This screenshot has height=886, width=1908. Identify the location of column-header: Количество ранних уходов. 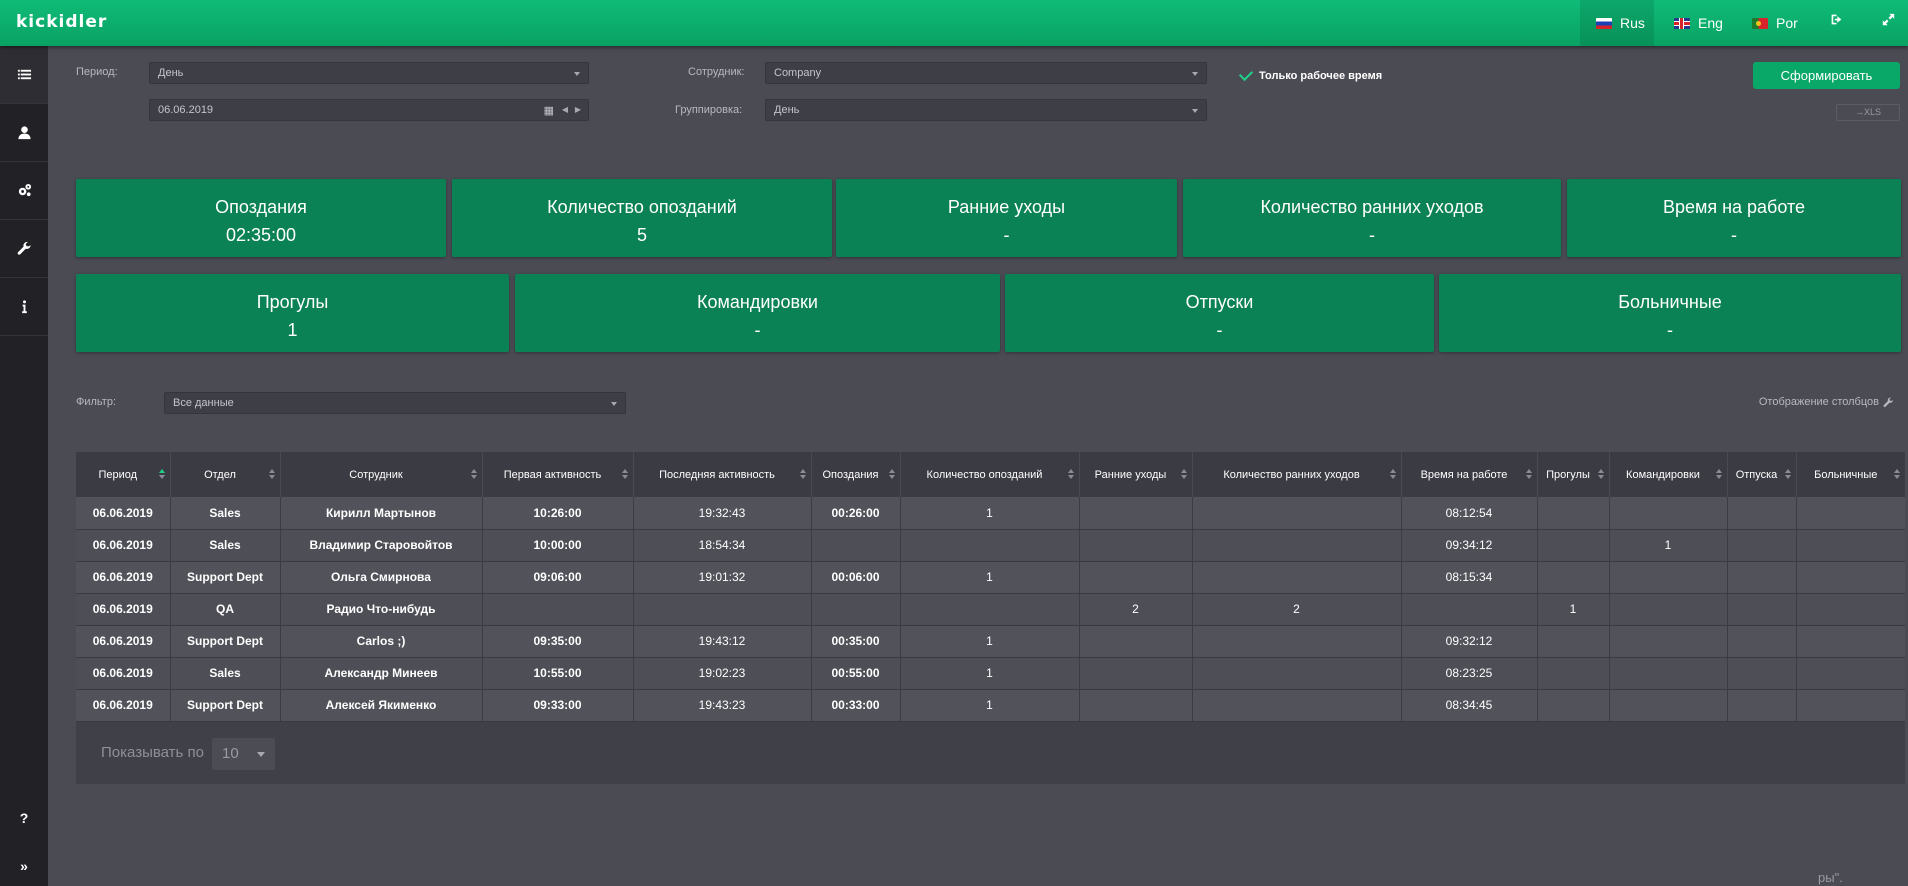
(1297, 474).